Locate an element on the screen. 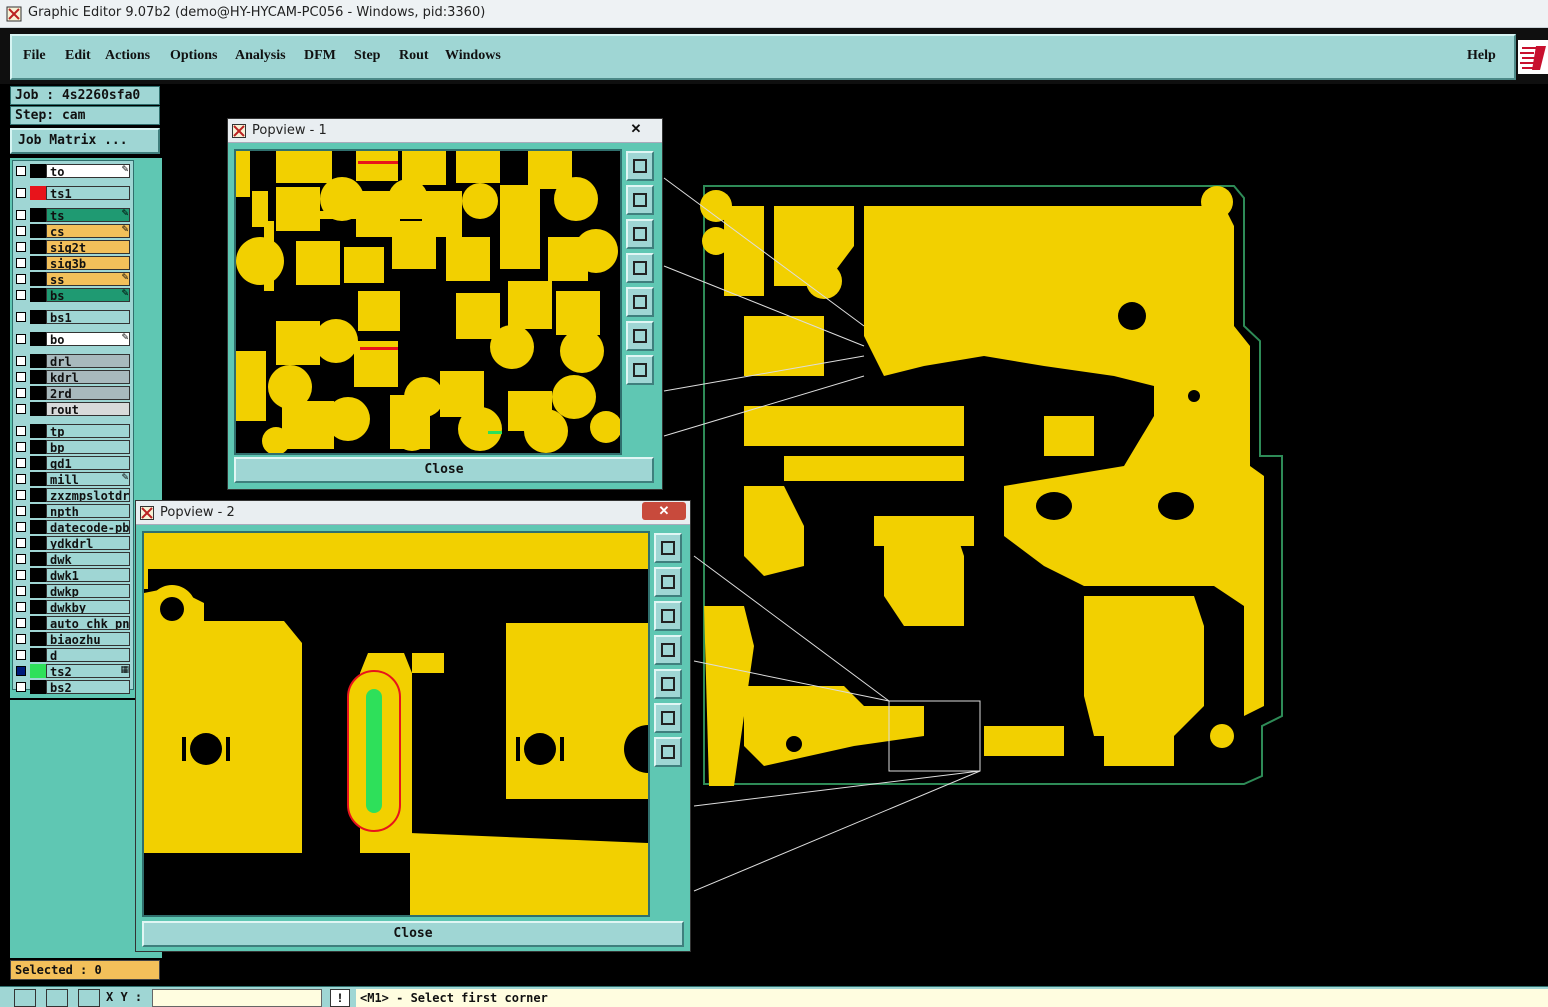  menu-dfm: DFM is located at coordinates (320, 56).